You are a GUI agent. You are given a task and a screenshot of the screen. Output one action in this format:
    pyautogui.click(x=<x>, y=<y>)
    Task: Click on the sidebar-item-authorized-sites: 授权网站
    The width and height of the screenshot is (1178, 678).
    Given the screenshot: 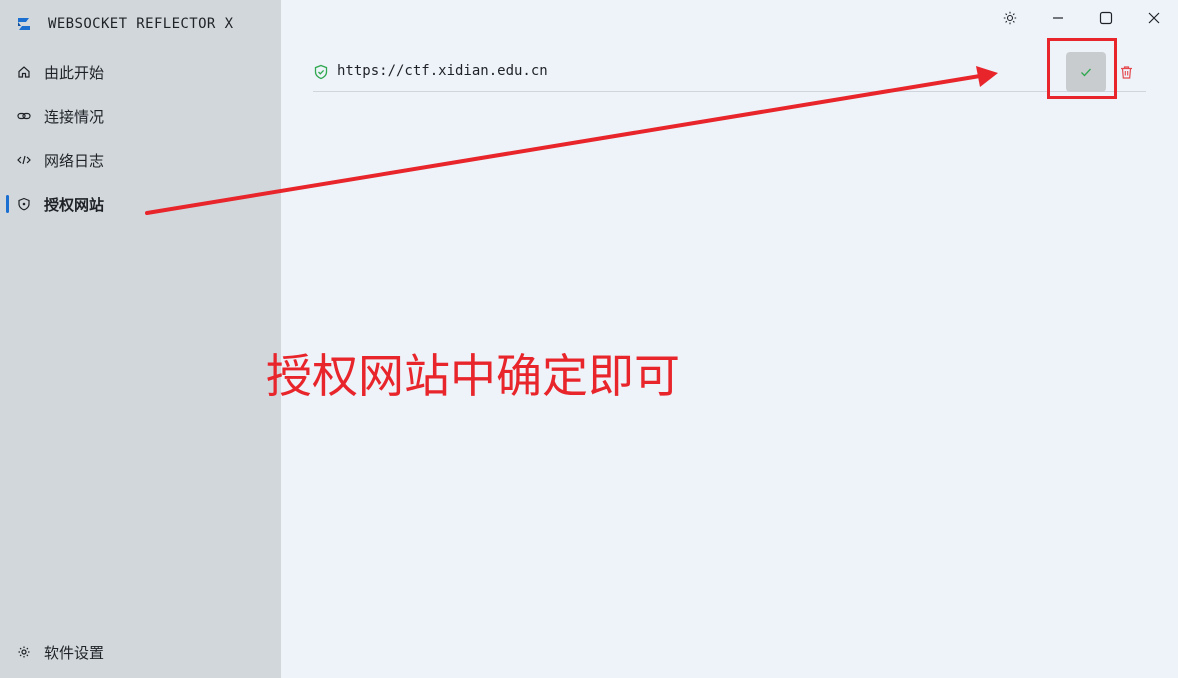 What is the action you would take?
    pyautogui.click(x=140, y=204)
    